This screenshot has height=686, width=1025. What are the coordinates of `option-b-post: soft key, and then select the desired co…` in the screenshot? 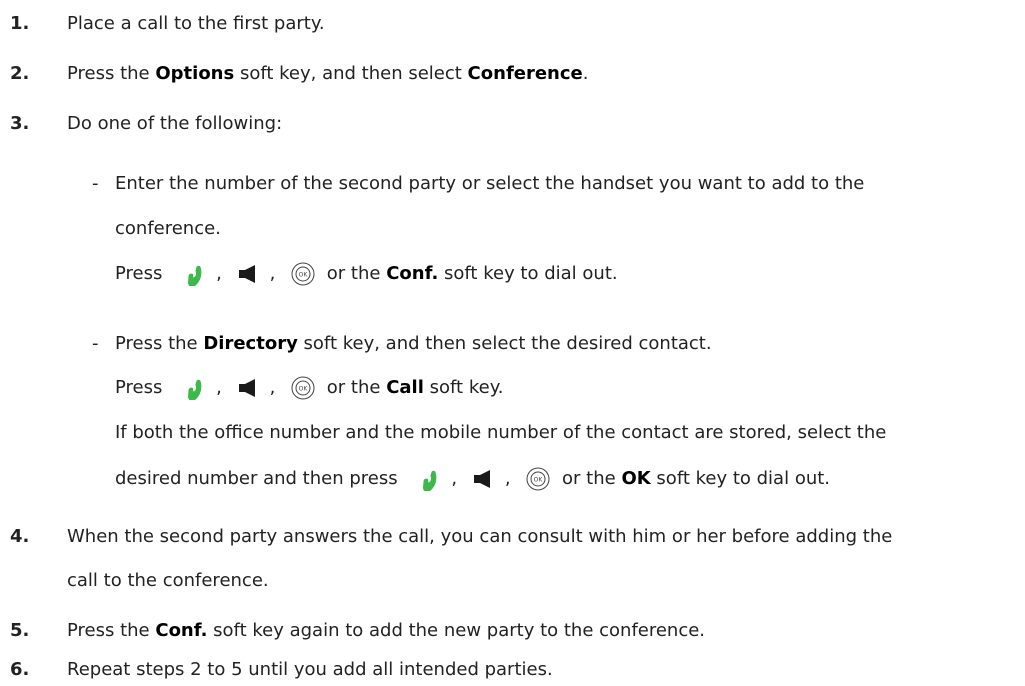 It's located at (504, 343).